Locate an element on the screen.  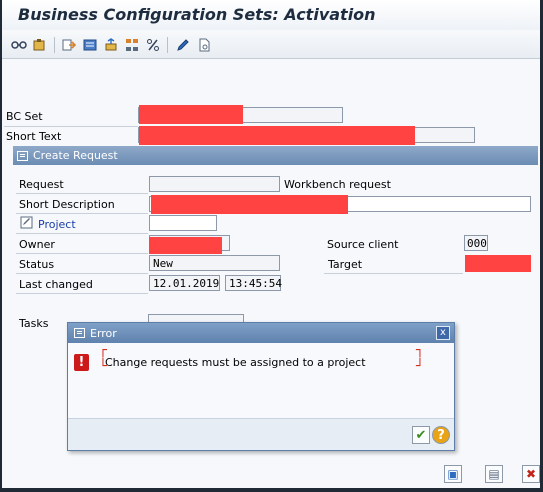
error-dialog-title: Error is located at coordinates (103, 333).